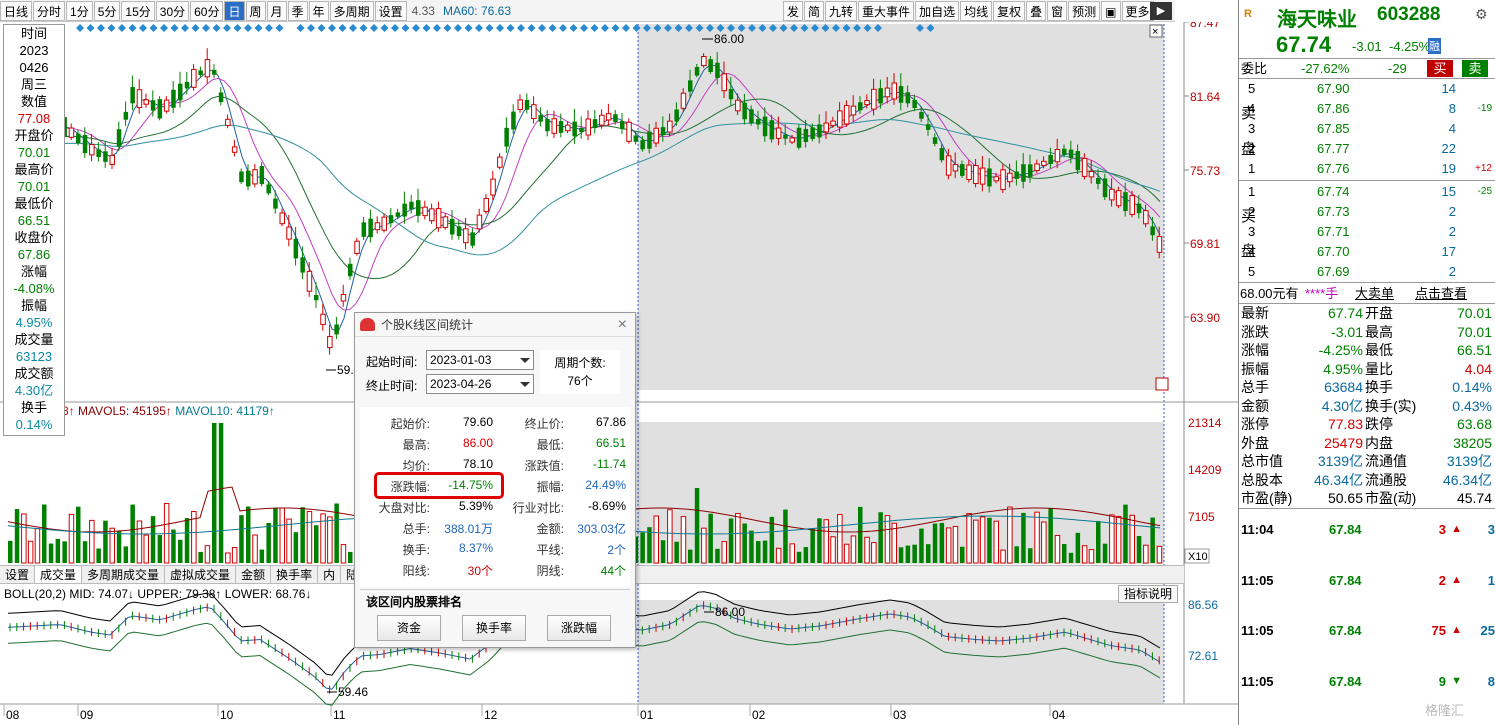  What do you see at coordinates (976, 11) in the screenshot?
I see `tool-button: 均线` at bounding box center [976, 11].